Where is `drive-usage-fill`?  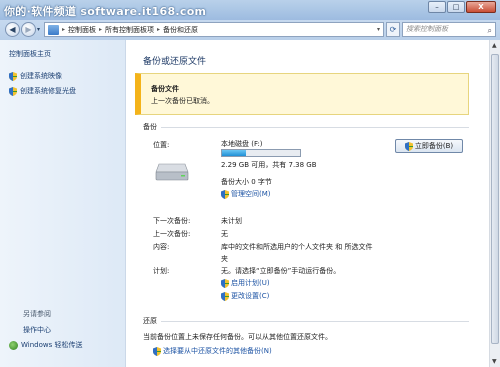 drive-usage-fill is located at coordinates (234, 153).